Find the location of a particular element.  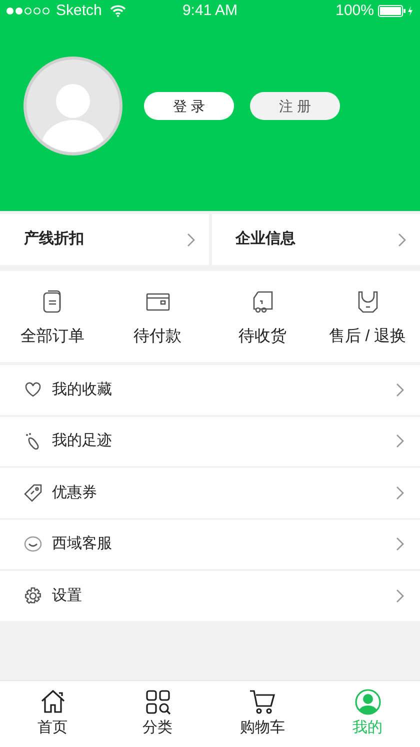

order-label: 全部订单 is located at coordinates (52, 337).